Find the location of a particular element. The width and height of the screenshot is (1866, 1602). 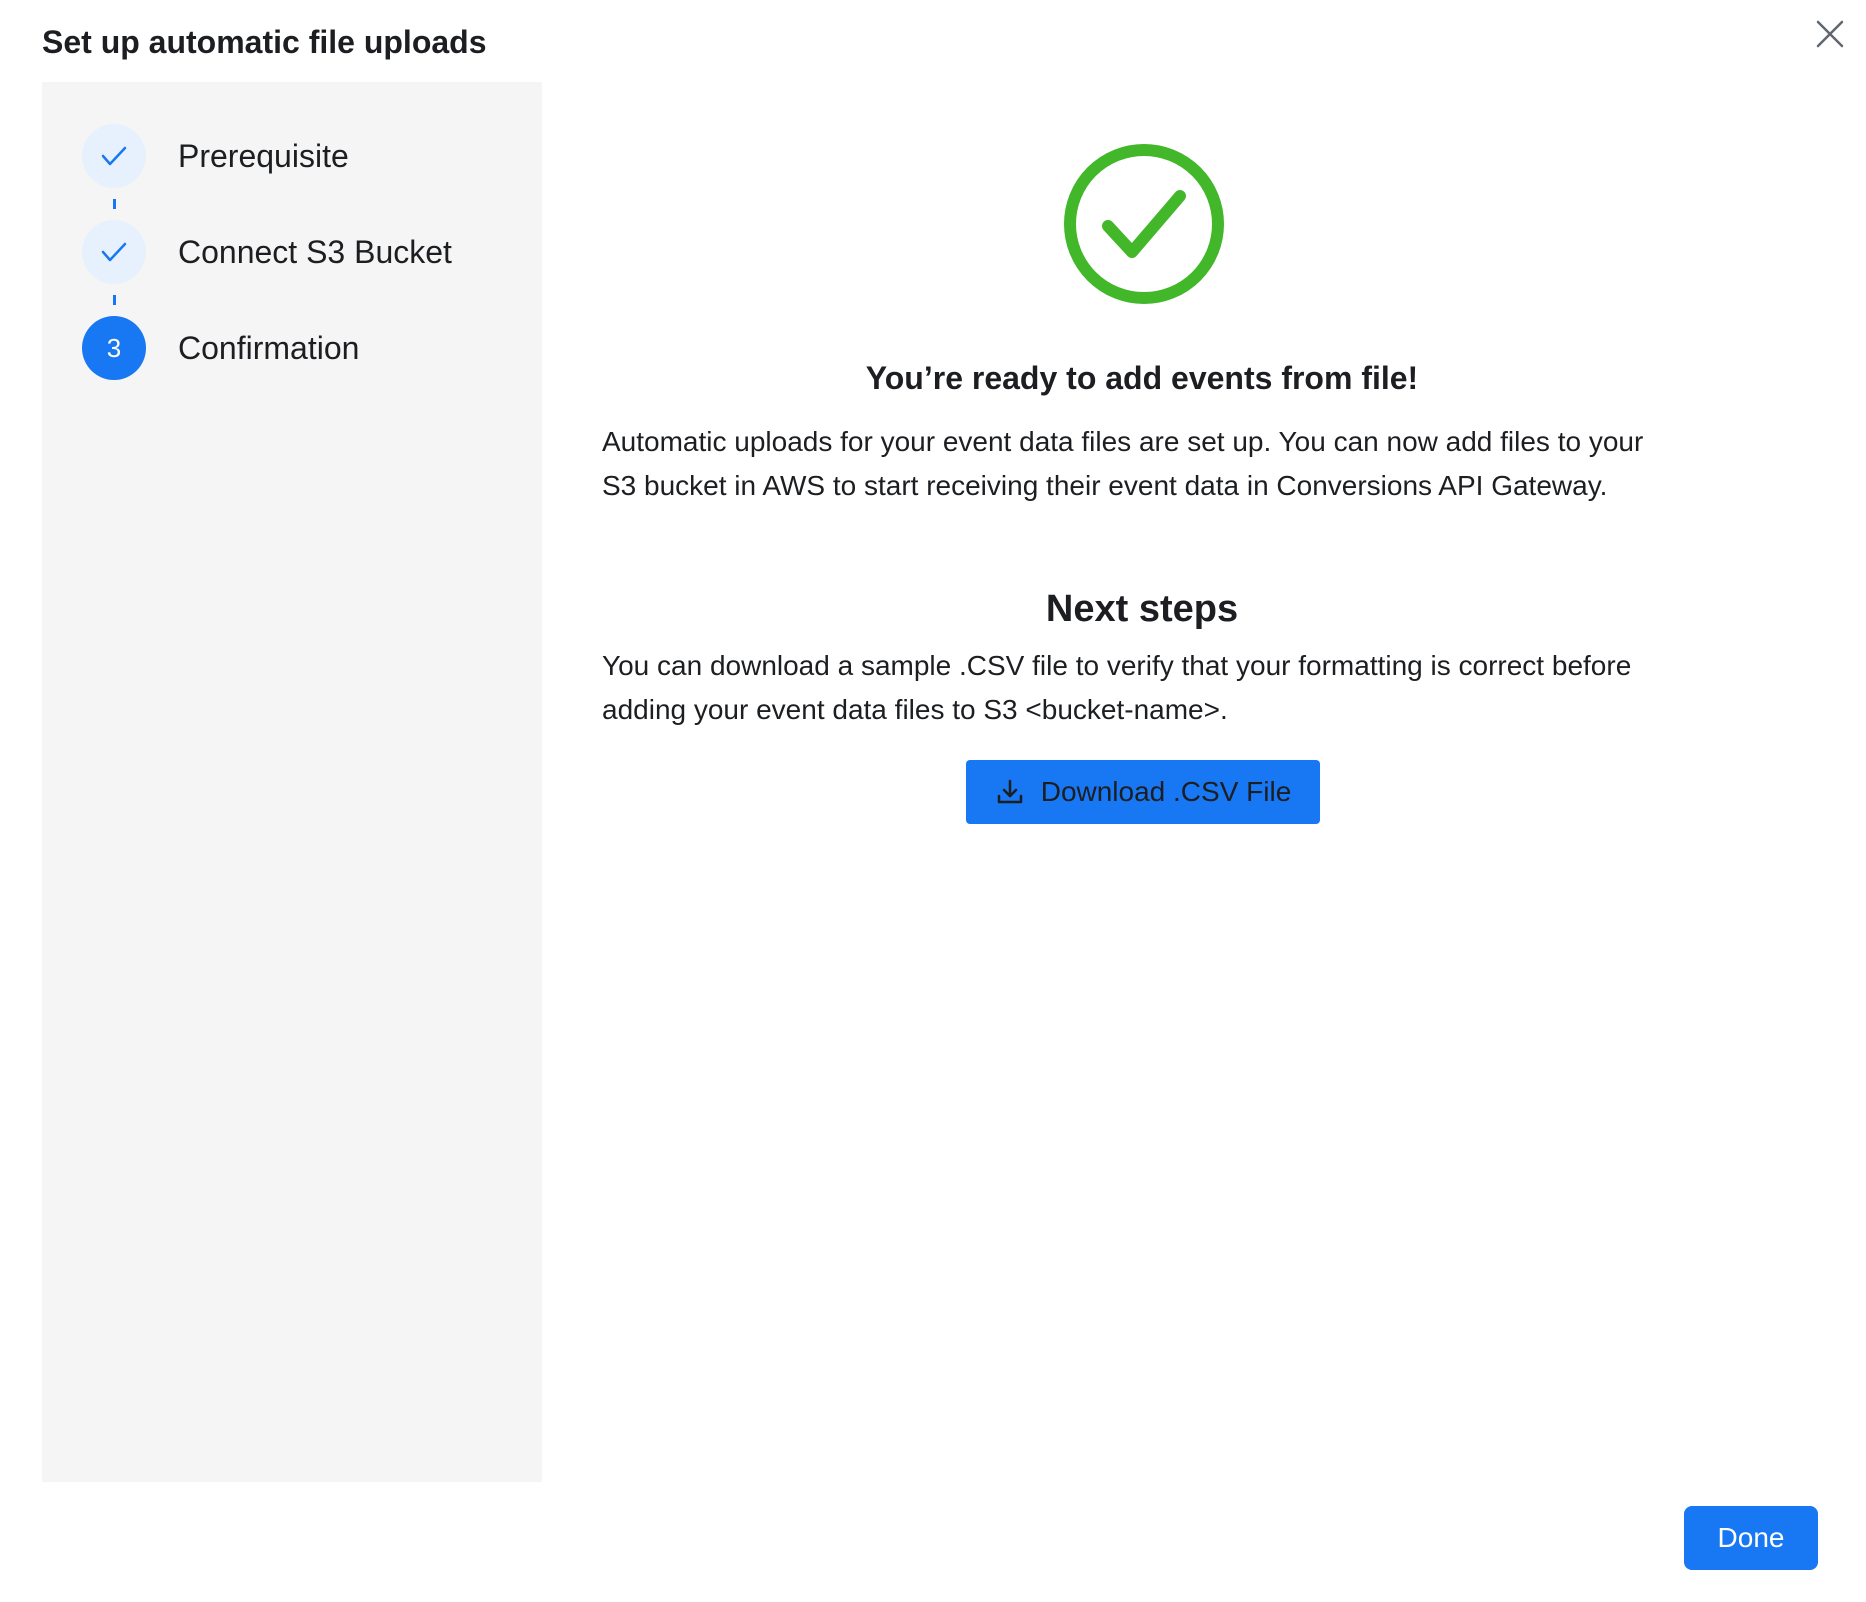

success-check-circle-icon is located at coordinates (1144, 224).